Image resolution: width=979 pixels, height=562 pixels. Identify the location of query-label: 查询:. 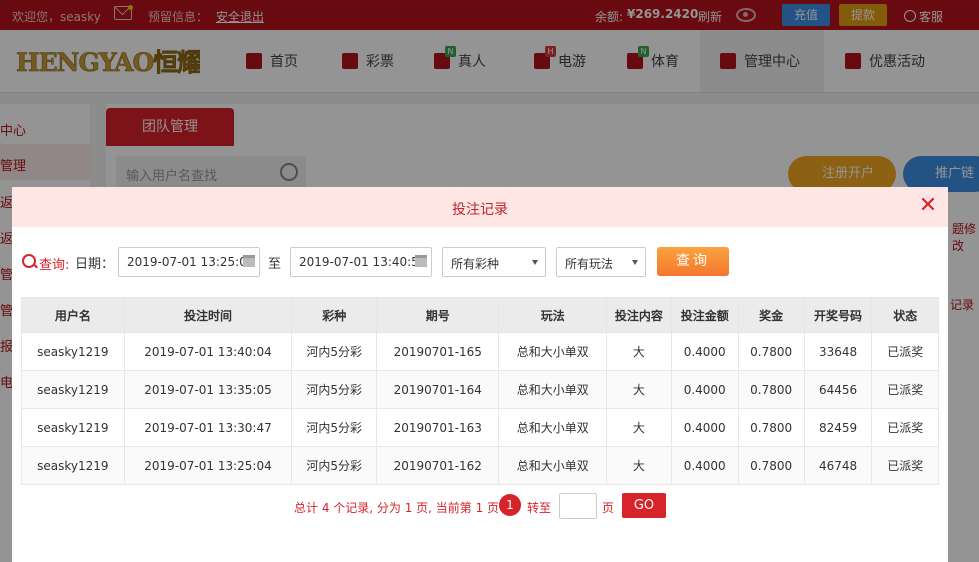
(54, 265).